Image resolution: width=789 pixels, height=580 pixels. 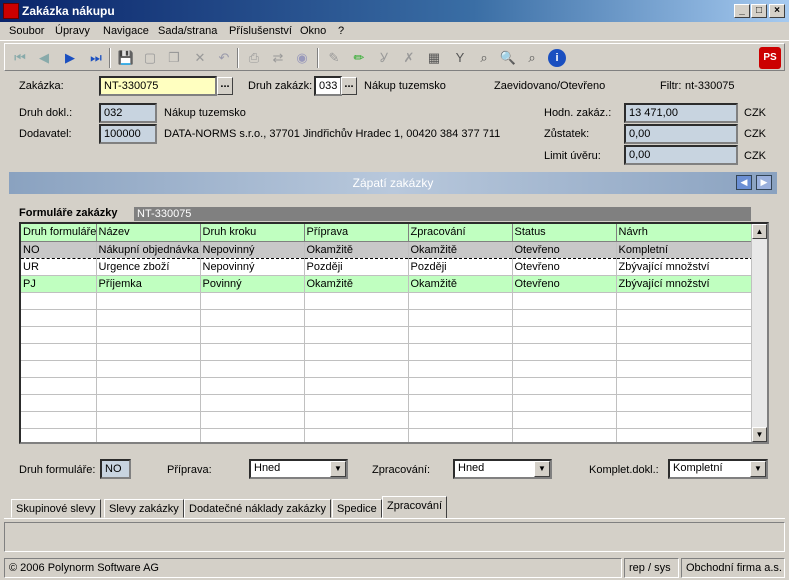 I want to click on tab-spedice: Spedice, so click(x=357, y=508).